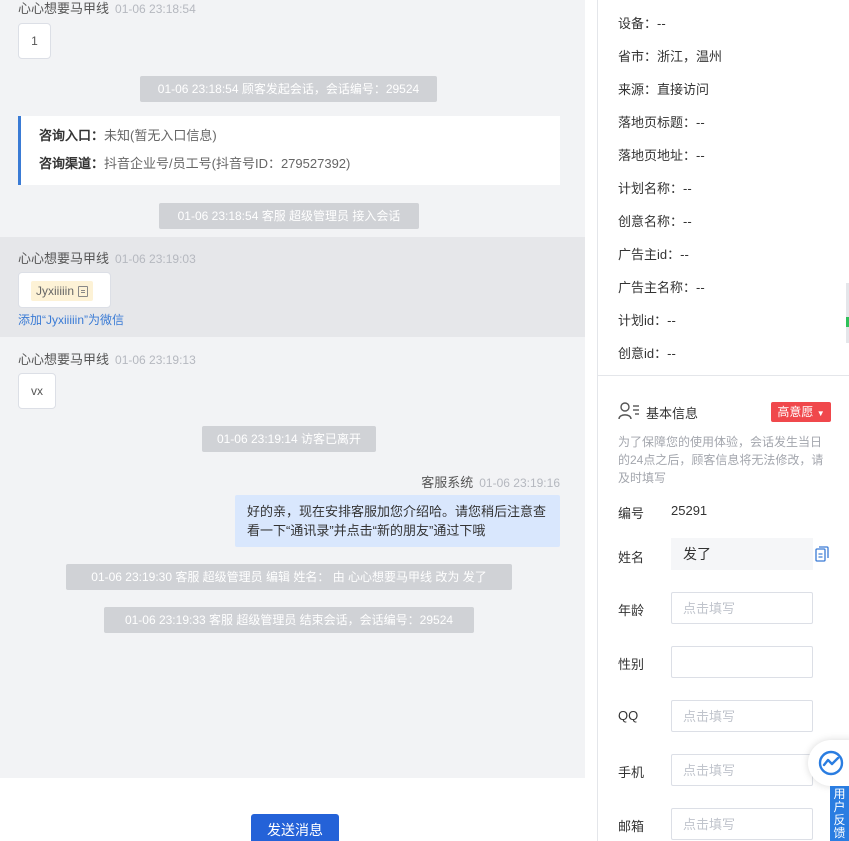  I want to click on channel-value: 抖音企业号/员工号(抖音号ID：279527392), so click(227, 163).